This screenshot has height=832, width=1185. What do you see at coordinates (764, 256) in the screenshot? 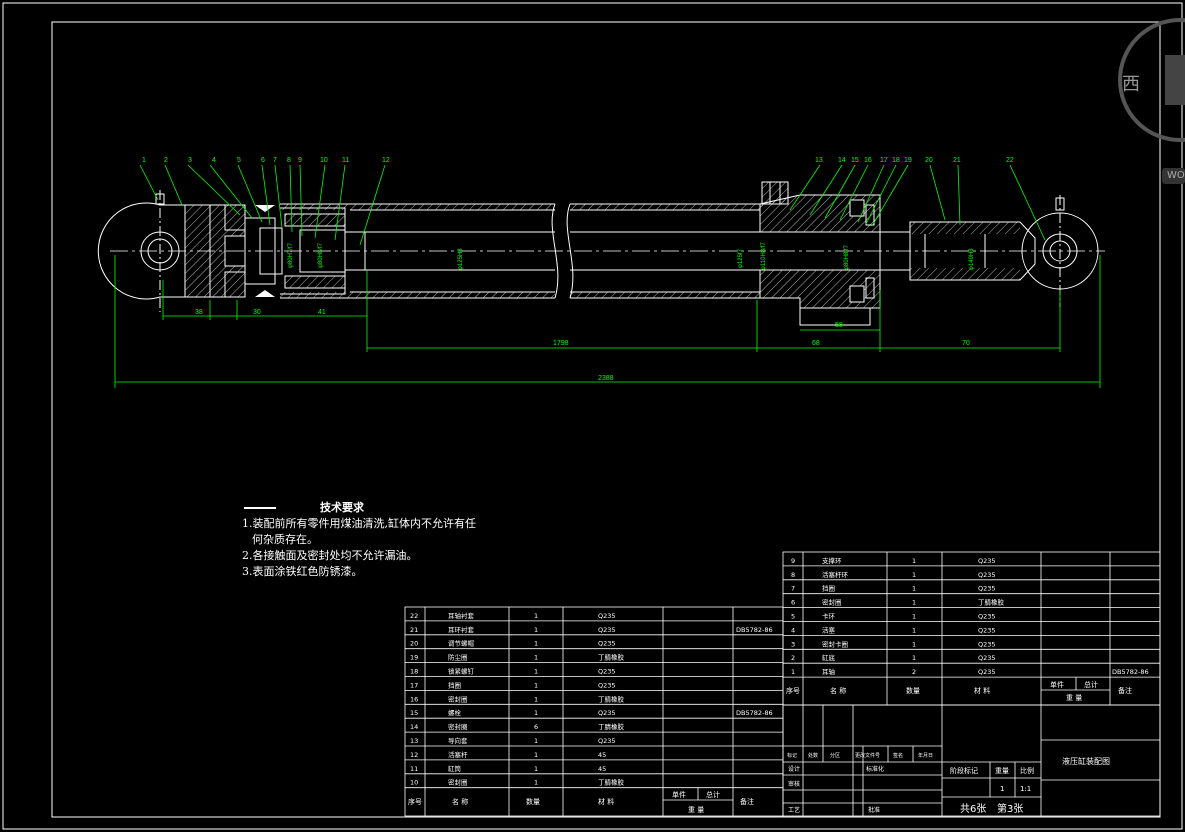
I see `dia-phi-e: φ110H8/f7` at bounding box center [764, 256].